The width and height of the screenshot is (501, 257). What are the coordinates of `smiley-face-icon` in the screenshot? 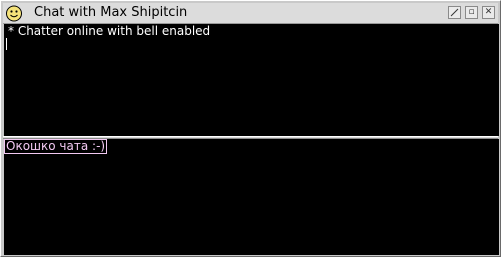 It's located at (14, 13).